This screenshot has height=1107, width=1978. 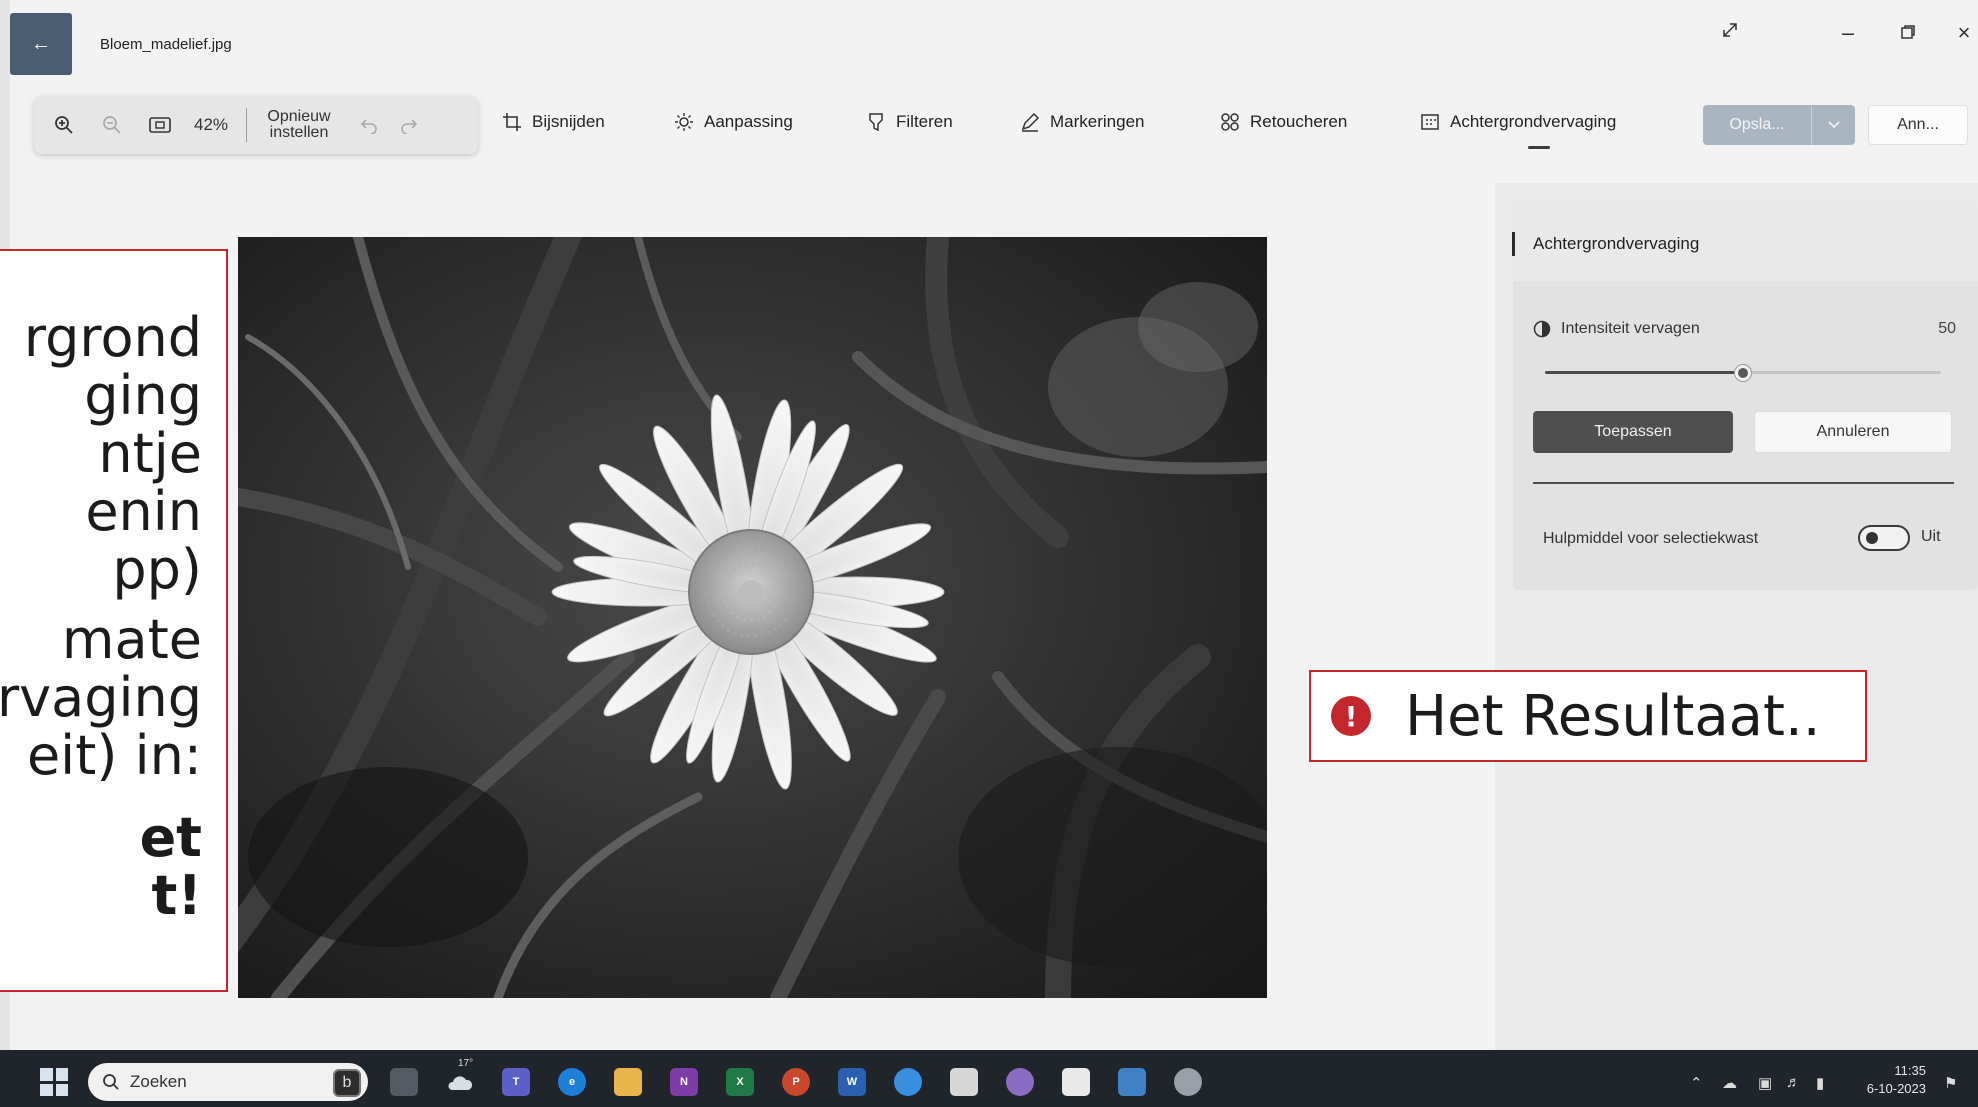 What do you see at coordinates (852, 1082) in the screenshot?
I see `word-icon: W` at bounding box center [852, 1082].